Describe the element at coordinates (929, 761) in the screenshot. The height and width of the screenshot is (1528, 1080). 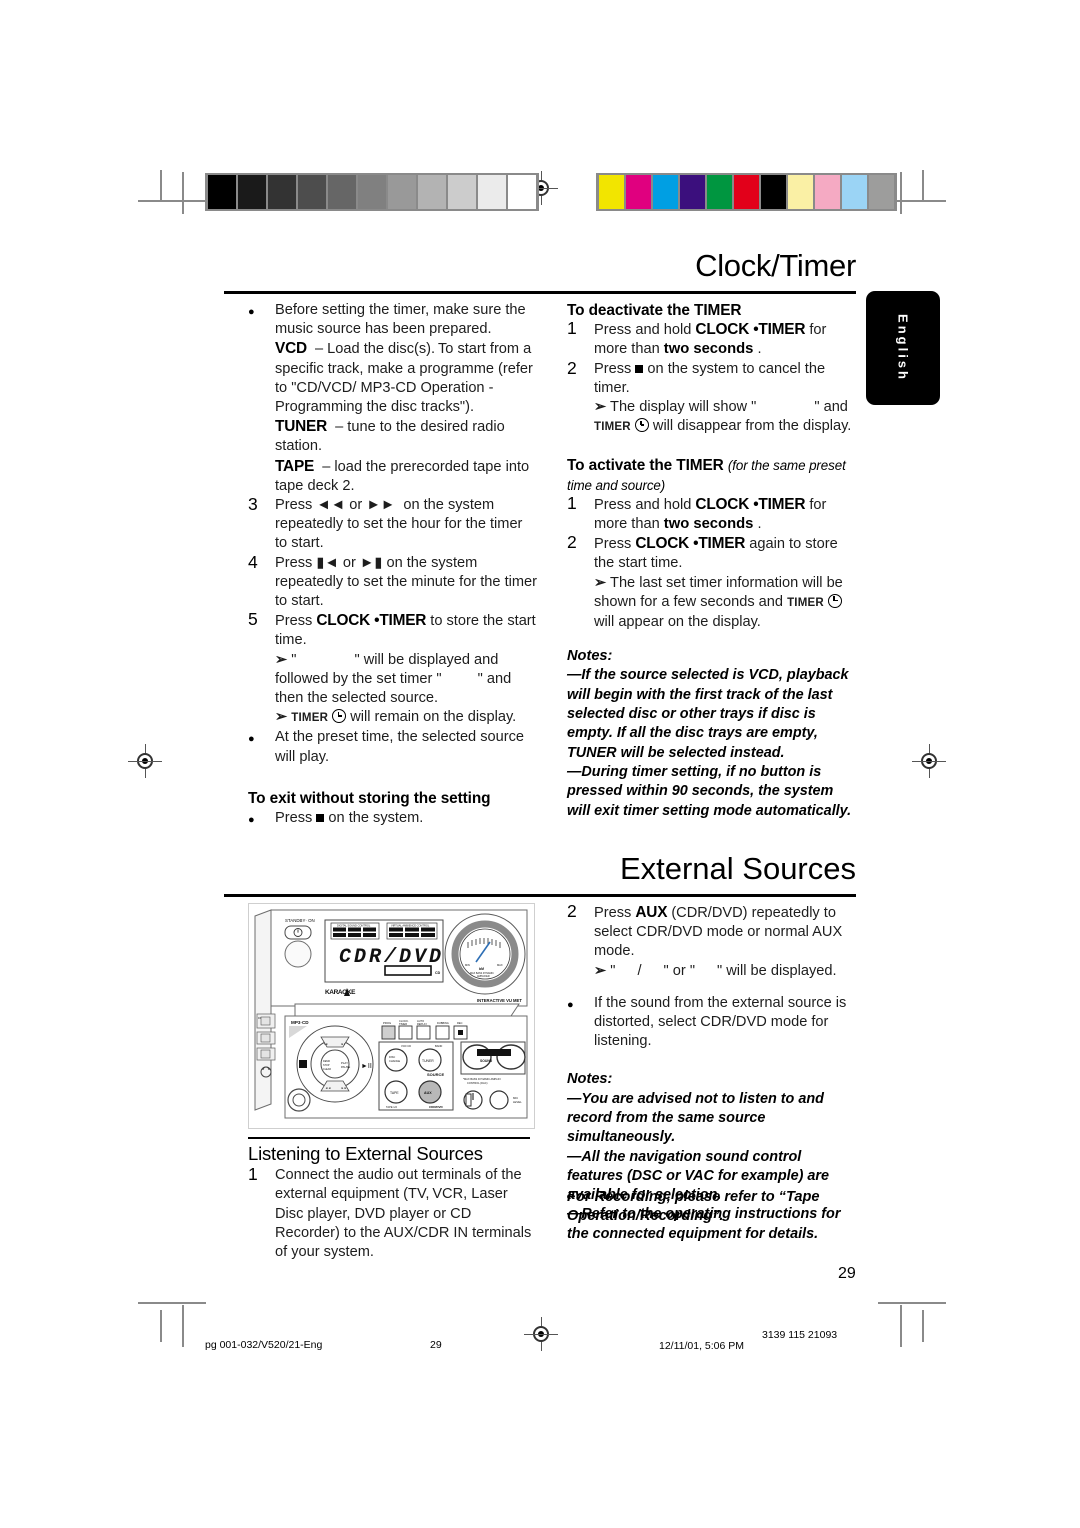
I see `registration-mark-right` at that location.